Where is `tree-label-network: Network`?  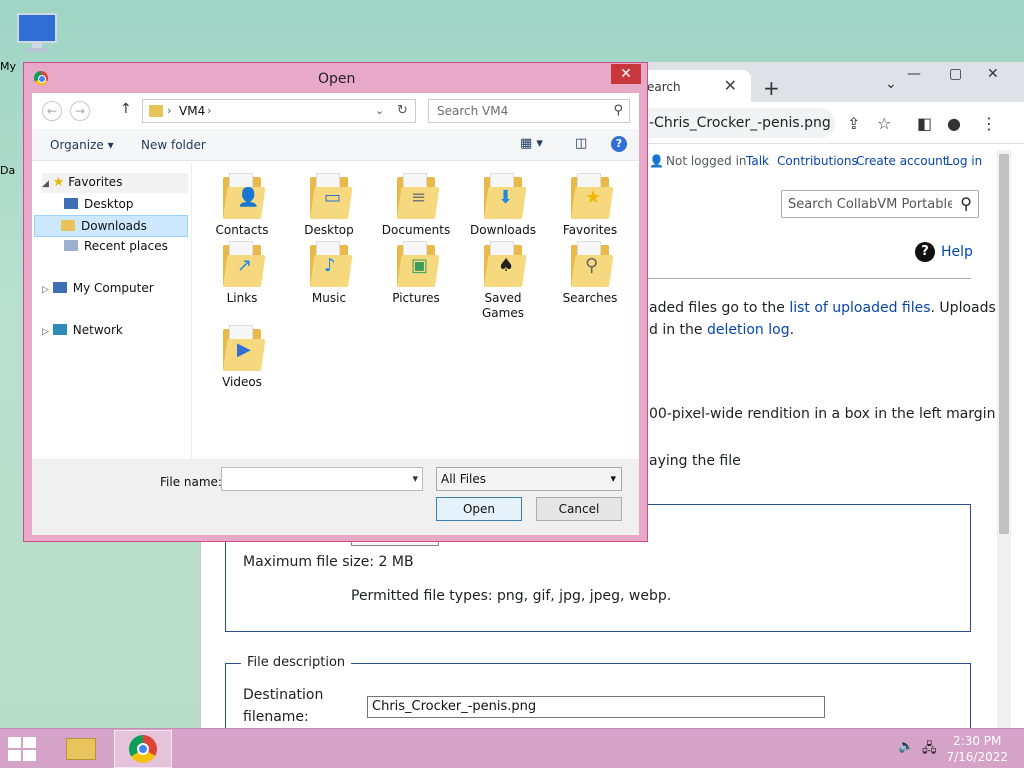
tree-label-network: Network is located at coordinates (97, 330).